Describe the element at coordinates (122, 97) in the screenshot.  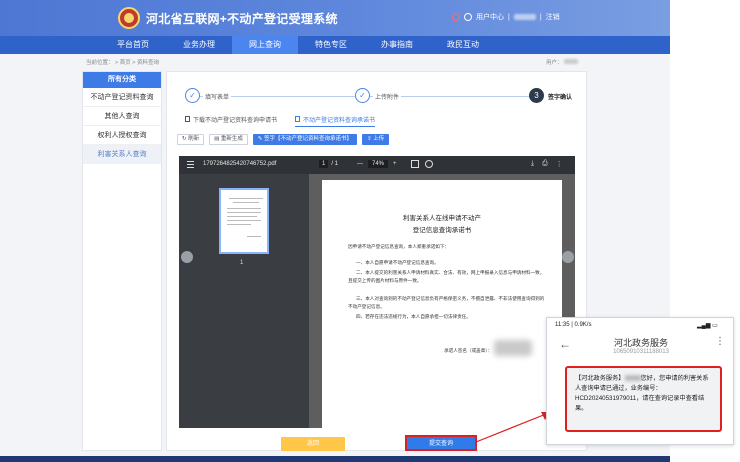
I see `sidebar-item-registry-query: 不动产登记资料查询` at that location.